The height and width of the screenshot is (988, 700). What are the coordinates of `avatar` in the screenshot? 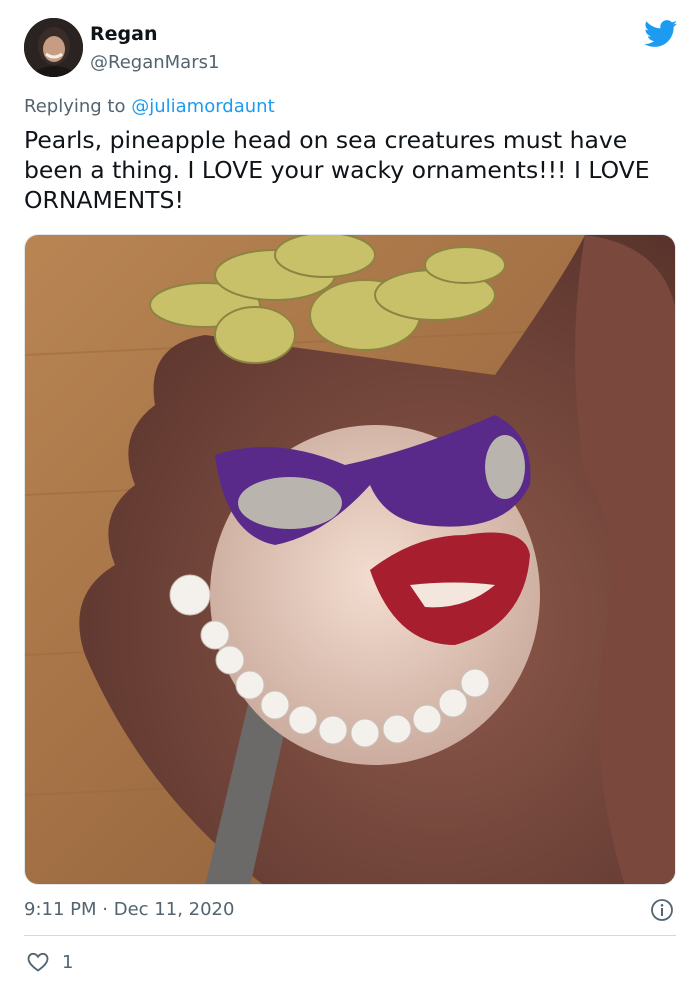 It's located at (53, 47).